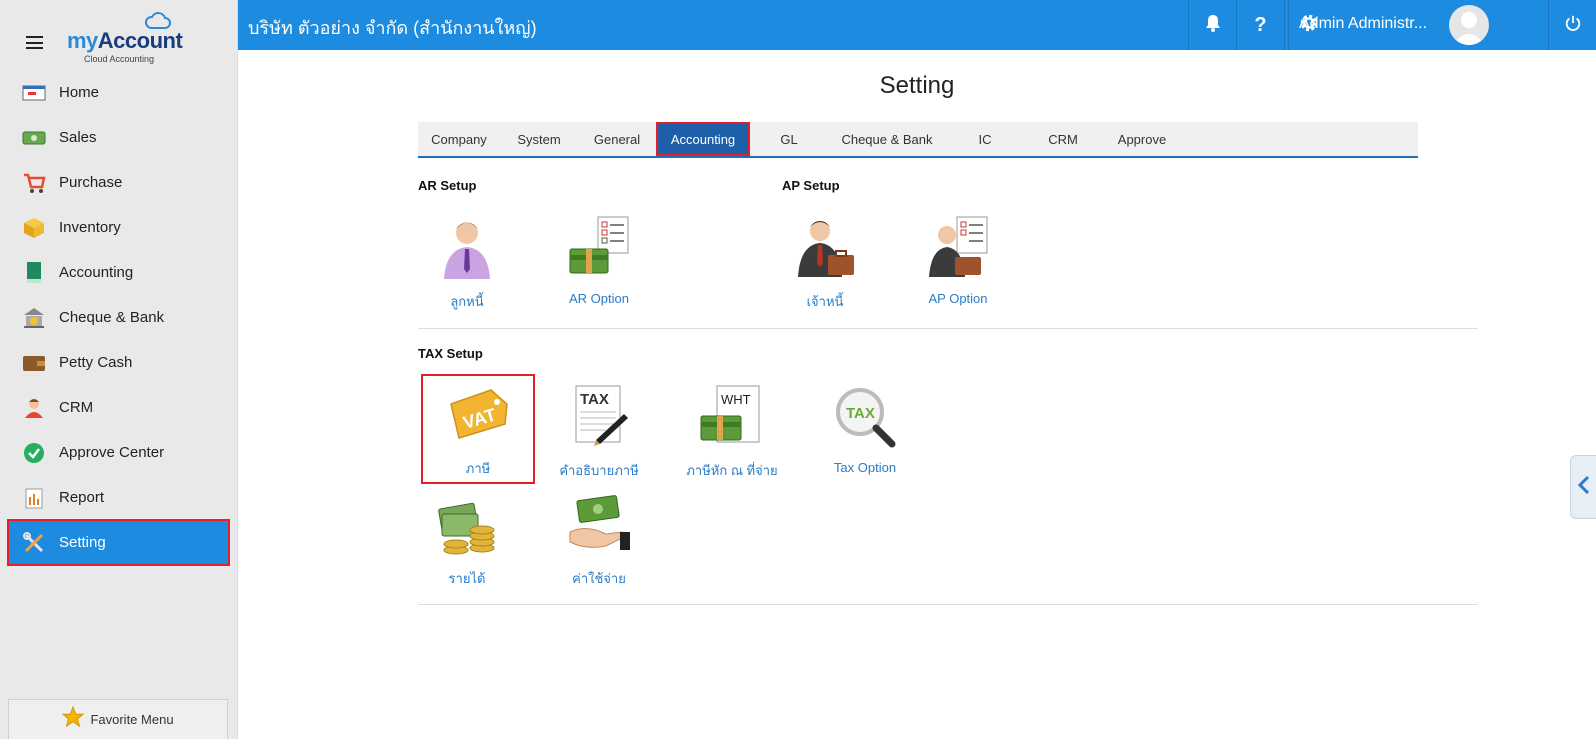  Describe the element at coordinates (789, 139) in the screenshot. I see `tab-gl: GL` at that location.